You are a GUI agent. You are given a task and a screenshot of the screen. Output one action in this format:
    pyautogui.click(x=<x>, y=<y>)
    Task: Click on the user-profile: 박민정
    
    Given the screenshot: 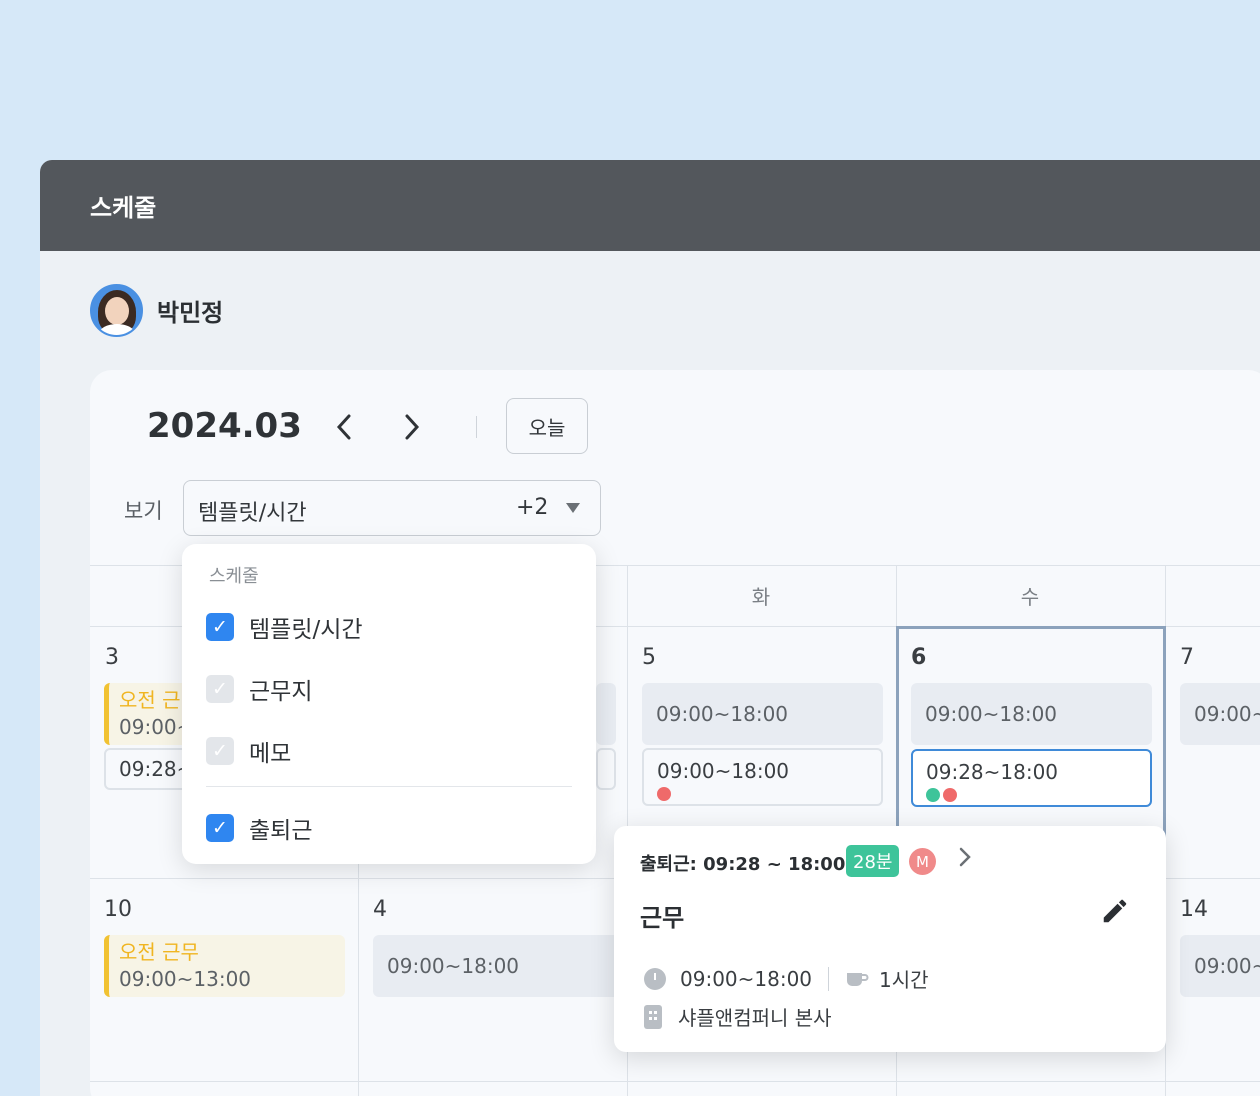 What is the action you would take?
    pyautogui.click(x=156, y=310)
    